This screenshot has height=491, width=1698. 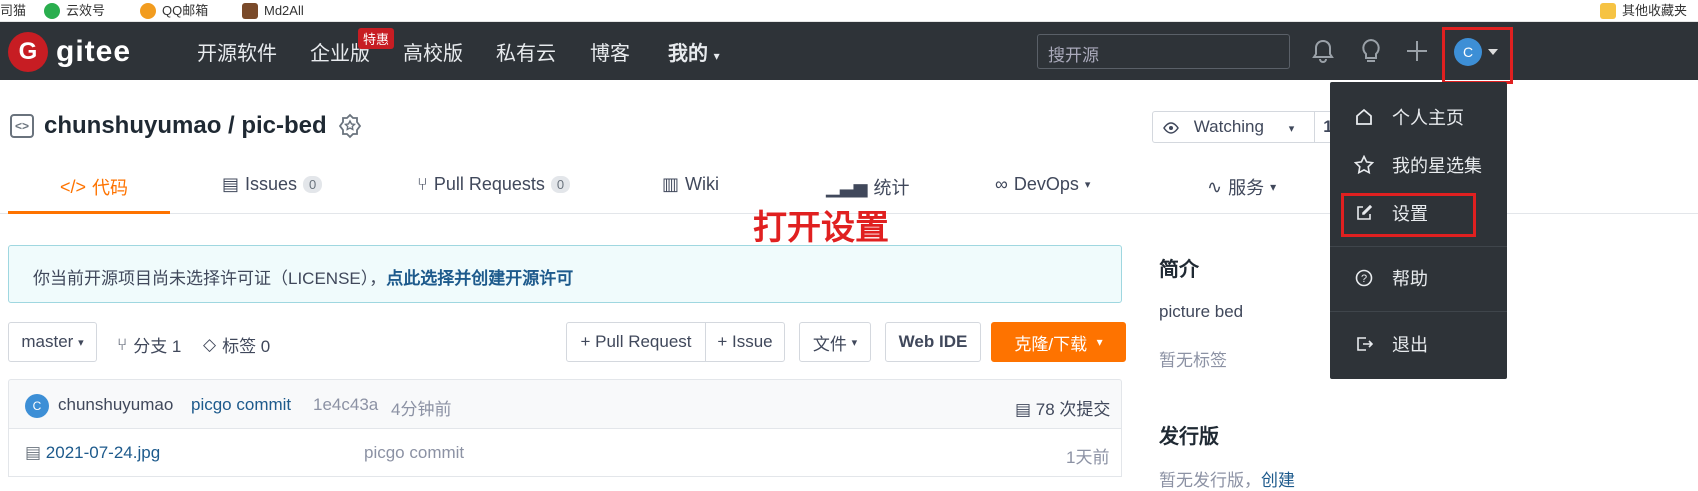 I want to click on search-input: 搜开源, so click(x=1163, y=51).